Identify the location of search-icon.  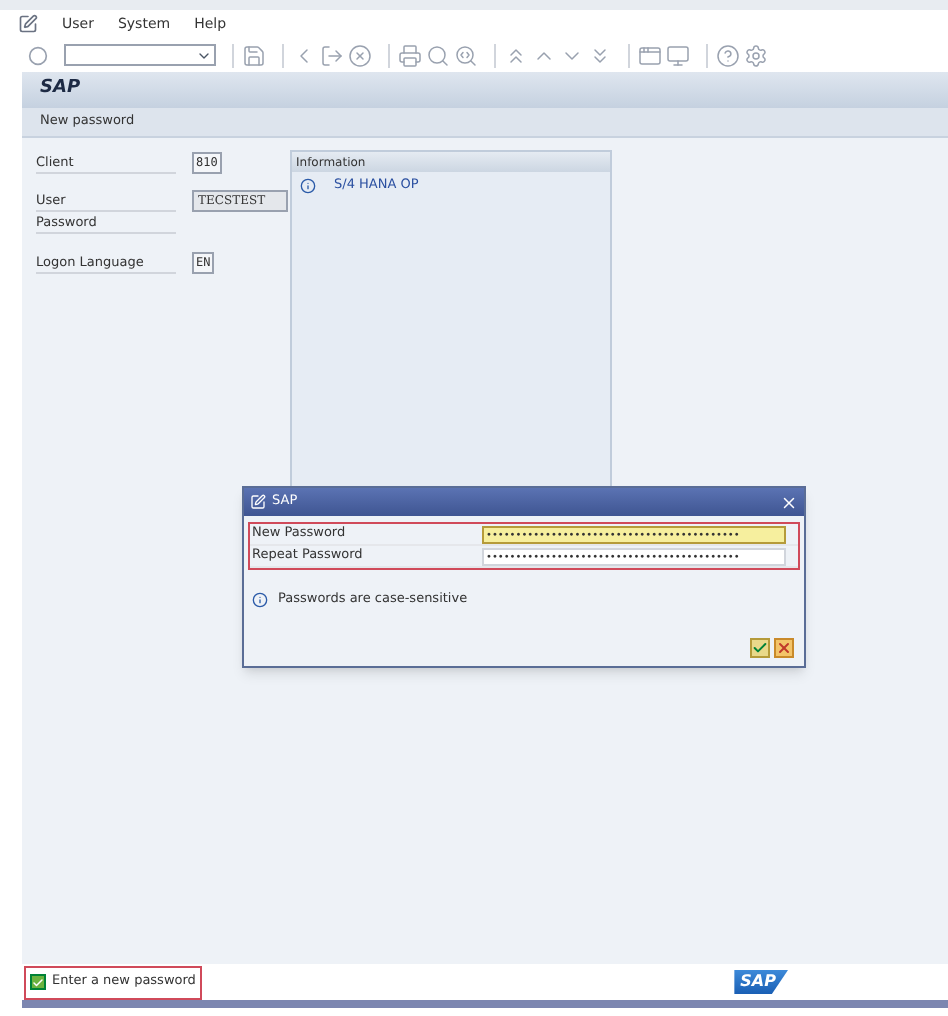
(438, 55).